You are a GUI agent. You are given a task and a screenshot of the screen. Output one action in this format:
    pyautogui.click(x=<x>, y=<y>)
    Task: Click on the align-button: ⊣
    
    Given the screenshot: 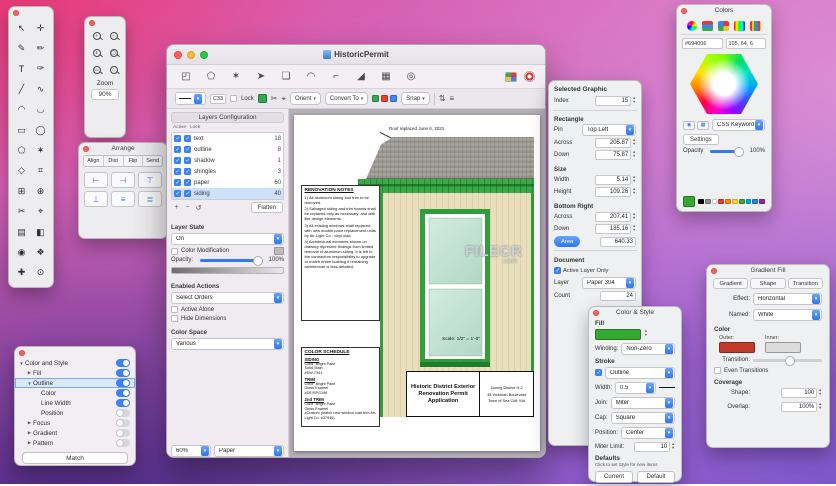 What is the action you would take?
    pyautogui.click(x=123, y=180)
    